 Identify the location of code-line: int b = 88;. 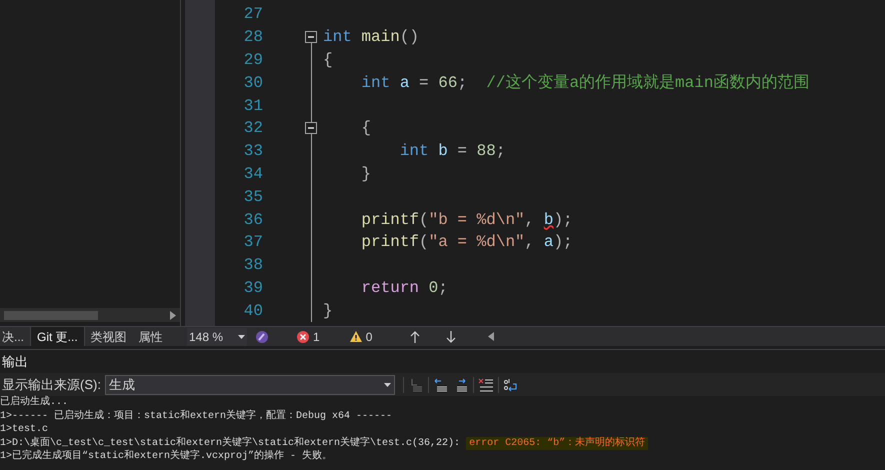
(452, 151).